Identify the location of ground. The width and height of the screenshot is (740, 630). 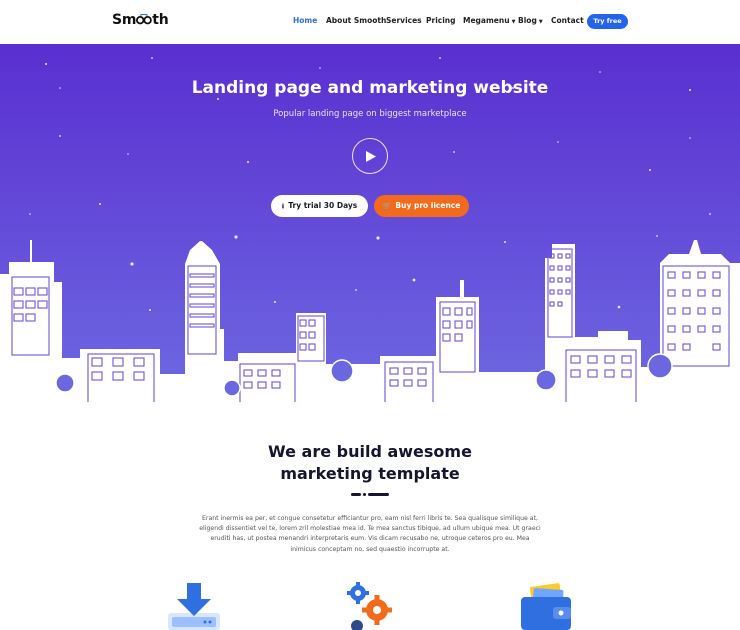
(370, 404).